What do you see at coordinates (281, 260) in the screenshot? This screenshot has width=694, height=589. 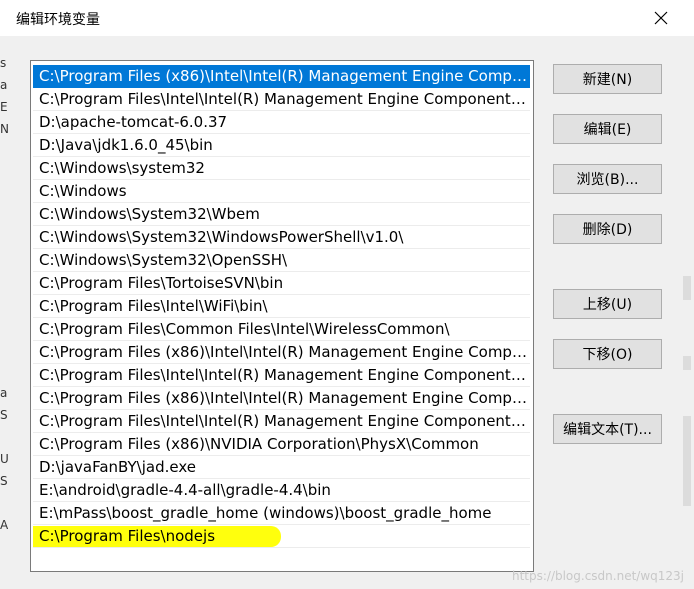 I see `path-list-item: C:\Windows\System32\OpenSSH\` at bounding box center [281, 260].